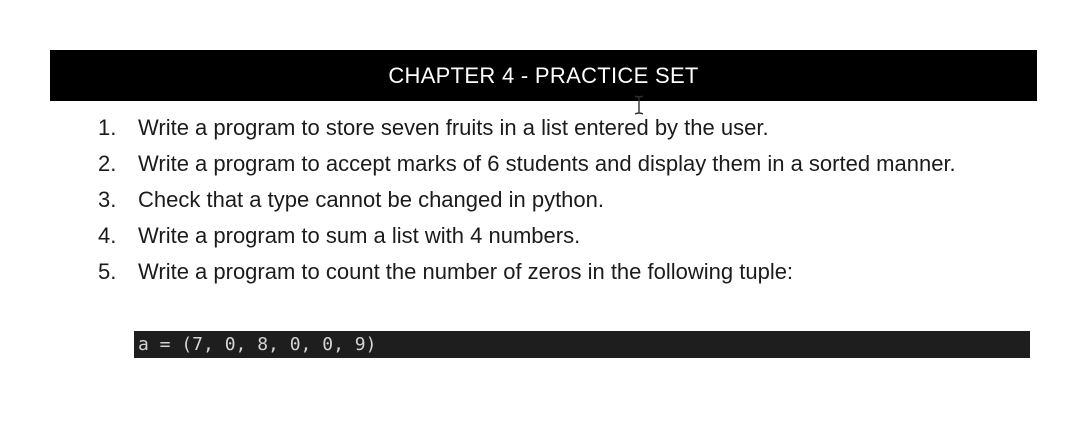  Describe the element at coordinates (107, 271) in the screenshot. I see `item-number: 5.` at that location.